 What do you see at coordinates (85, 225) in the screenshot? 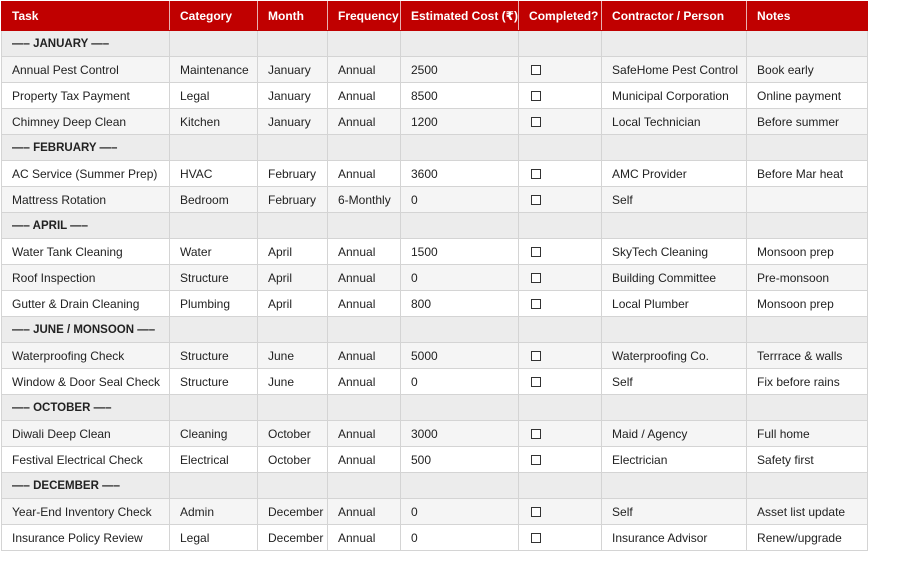
I see `section-label: —– APRIL —–` at bounding box center [85, 225].